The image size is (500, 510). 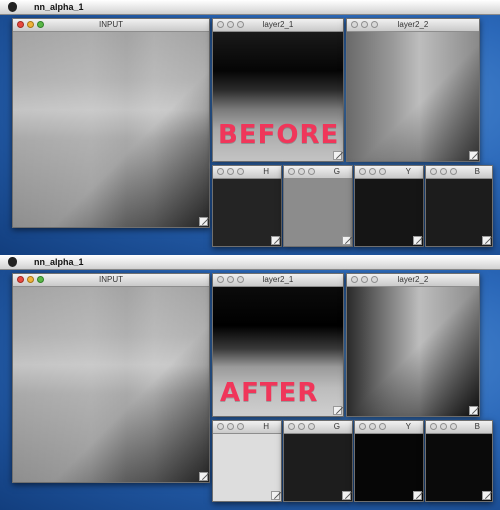 What do you see at coordinates (477, 171) in the screenshot?
I see `b-title: B` at bounding box center [477, 171].